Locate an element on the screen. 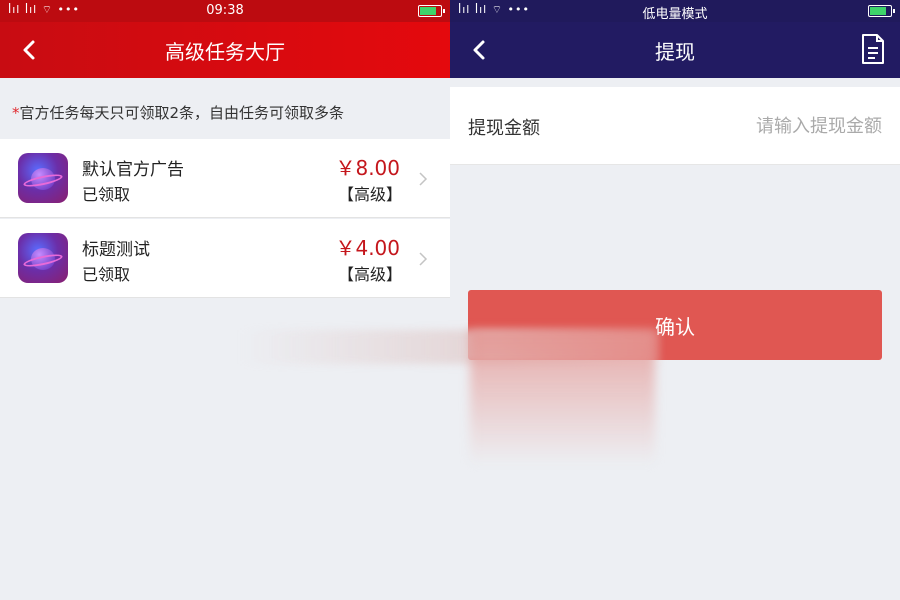 The width and height of the screenshot is (900, 600). page-title: 提现 is located at coordinates (675, 52).